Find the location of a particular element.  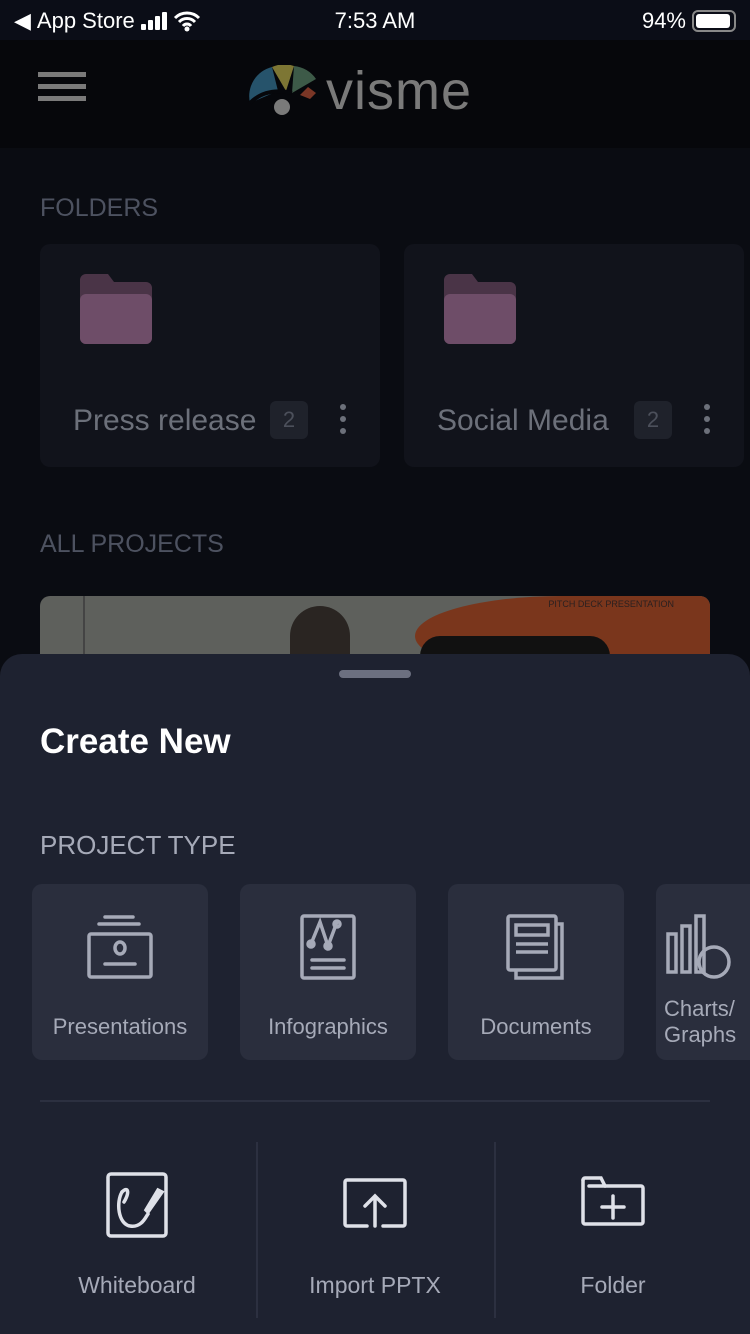

folder-name: Social Media is located at coordinates (523, 420).